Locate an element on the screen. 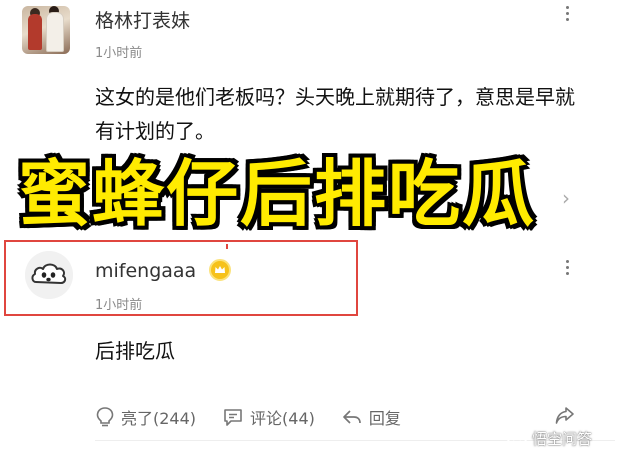  like-count-label: 亮了(244) is located at coordinates (159, 418).